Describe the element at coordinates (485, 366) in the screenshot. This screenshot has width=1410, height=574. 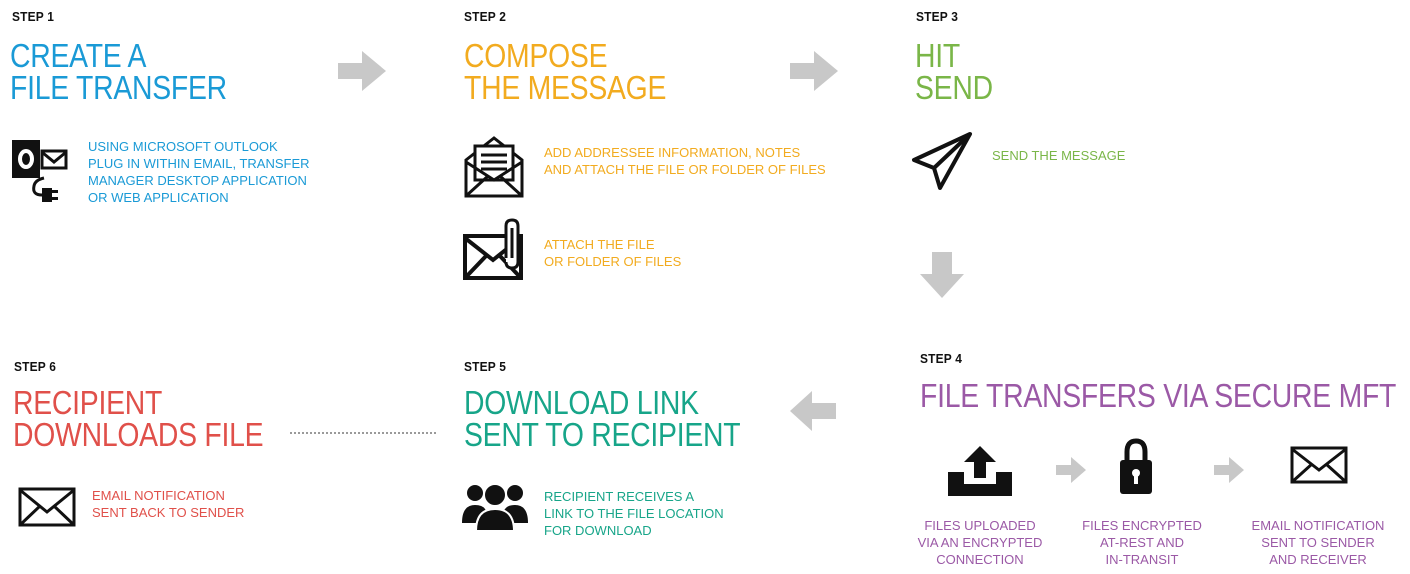
I see `step5-label: STEP 5` at that location.